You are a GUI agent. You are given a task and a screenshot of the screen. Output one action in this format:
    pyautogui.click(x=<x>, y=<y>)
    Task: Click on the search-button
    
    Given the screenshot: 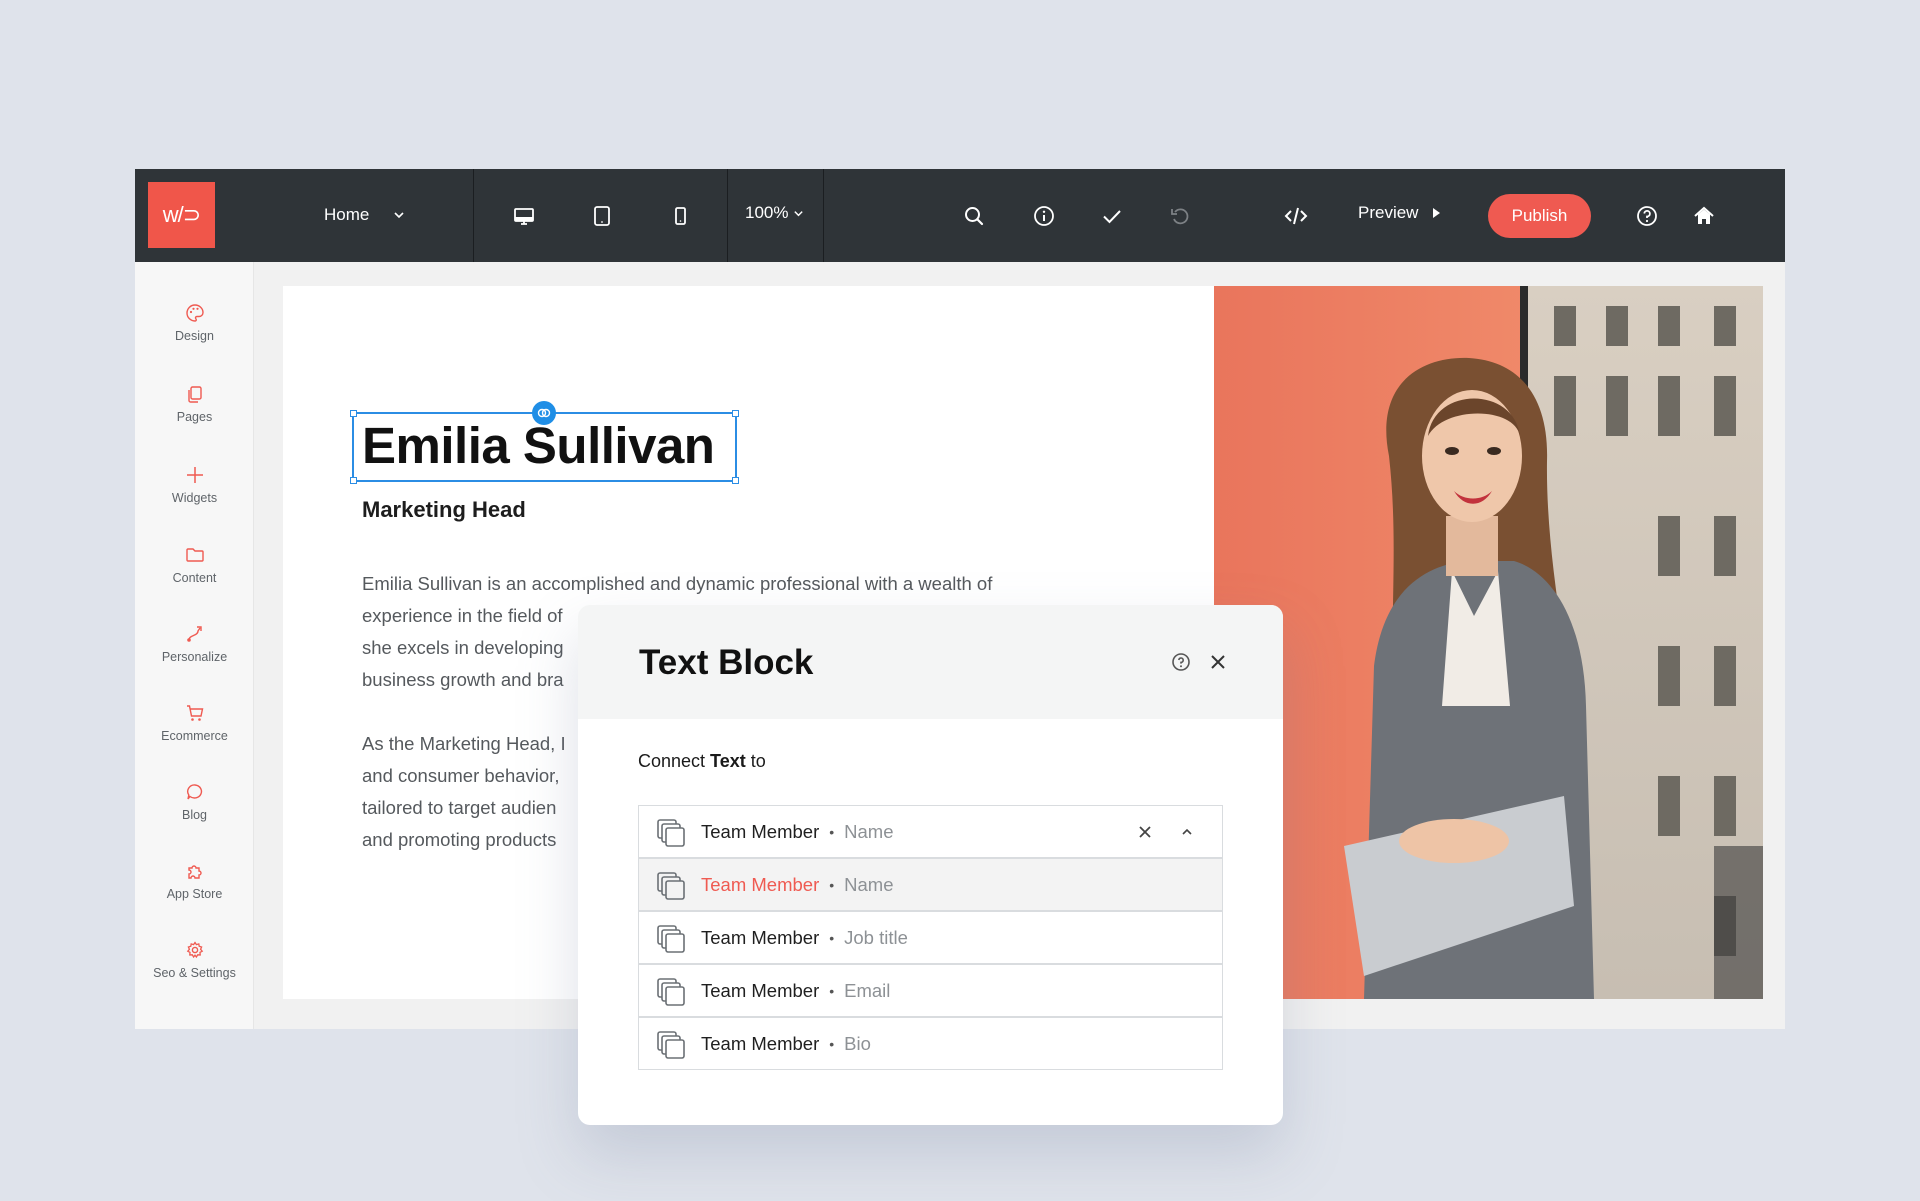 What is the action you would take?
    pyautogui.click(x=974, y=216)
    